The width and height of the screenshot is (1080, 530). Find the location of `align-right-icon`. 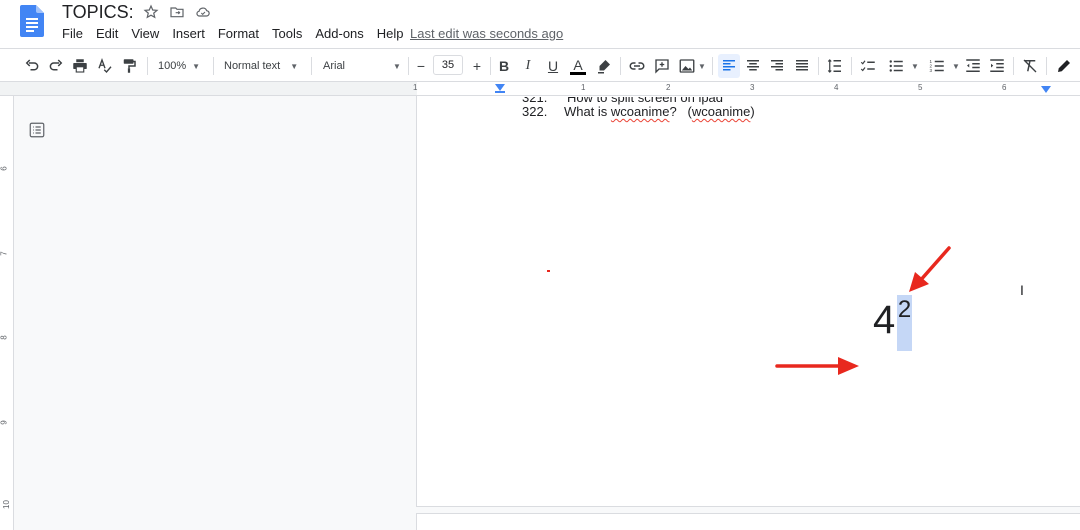

align-right-icon is located at coordinates (777, 65).